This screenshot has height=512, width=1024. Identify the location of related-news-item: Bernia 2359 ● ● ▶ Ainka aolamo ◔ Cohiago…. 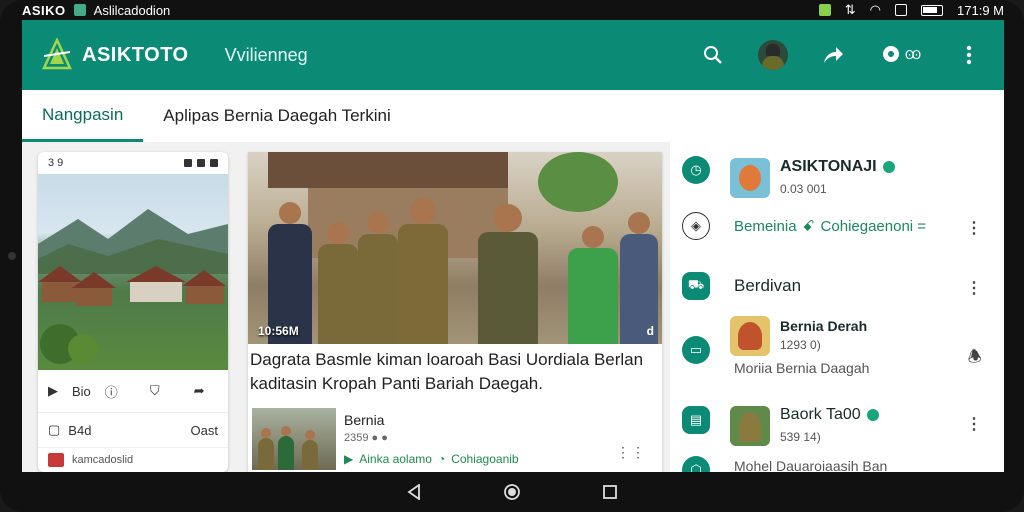
(454, 439).